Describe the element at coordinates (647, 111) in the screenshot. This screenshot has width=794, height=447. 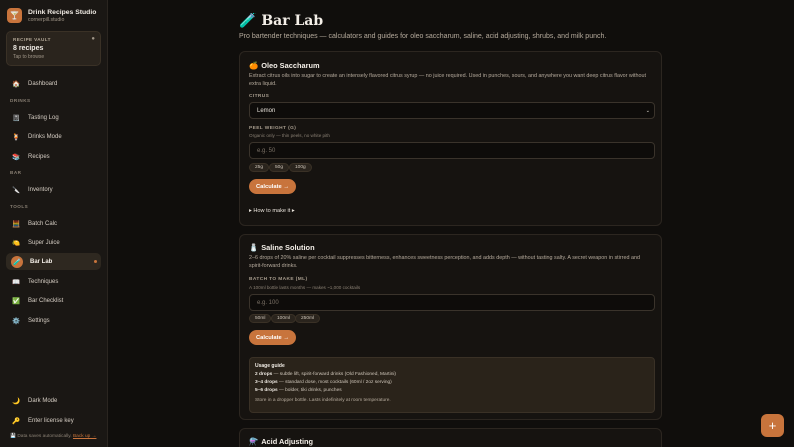
I see `chevron-down-icon: ⌄` at that location.